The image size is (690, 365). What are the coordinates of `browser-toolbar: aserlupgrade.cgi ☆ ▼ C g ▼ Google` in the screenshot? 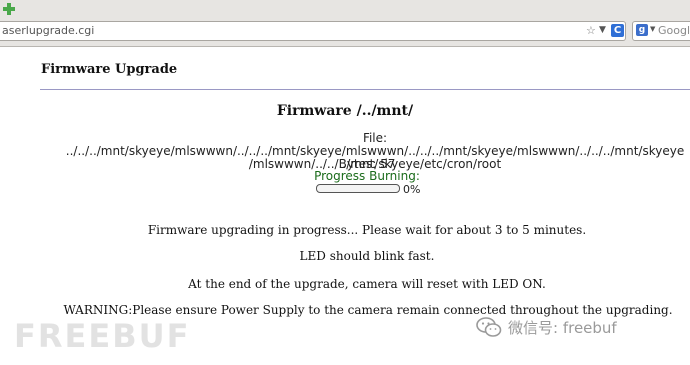 It's located at (345, 23).